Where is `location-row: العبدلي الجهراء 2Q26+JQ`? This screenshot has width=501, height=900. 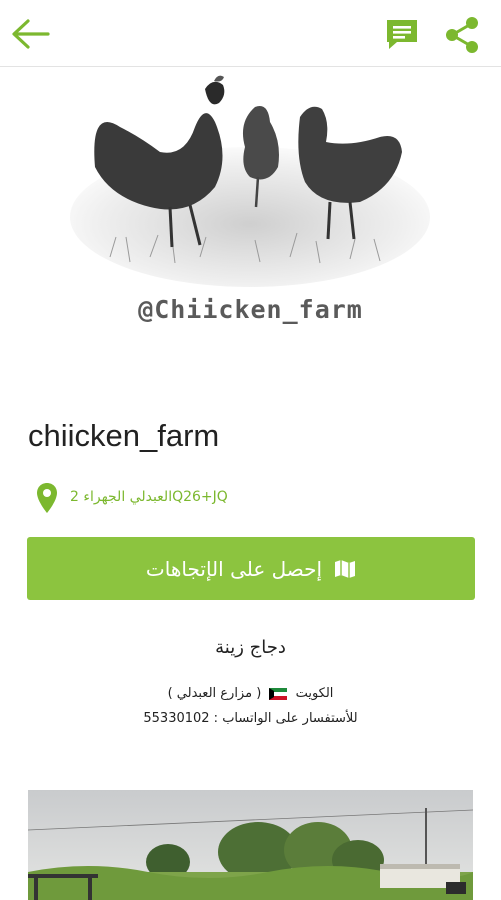 location-row: العبدلي الجهراء 2Q26+JQ is located at coordinates (252, 498).